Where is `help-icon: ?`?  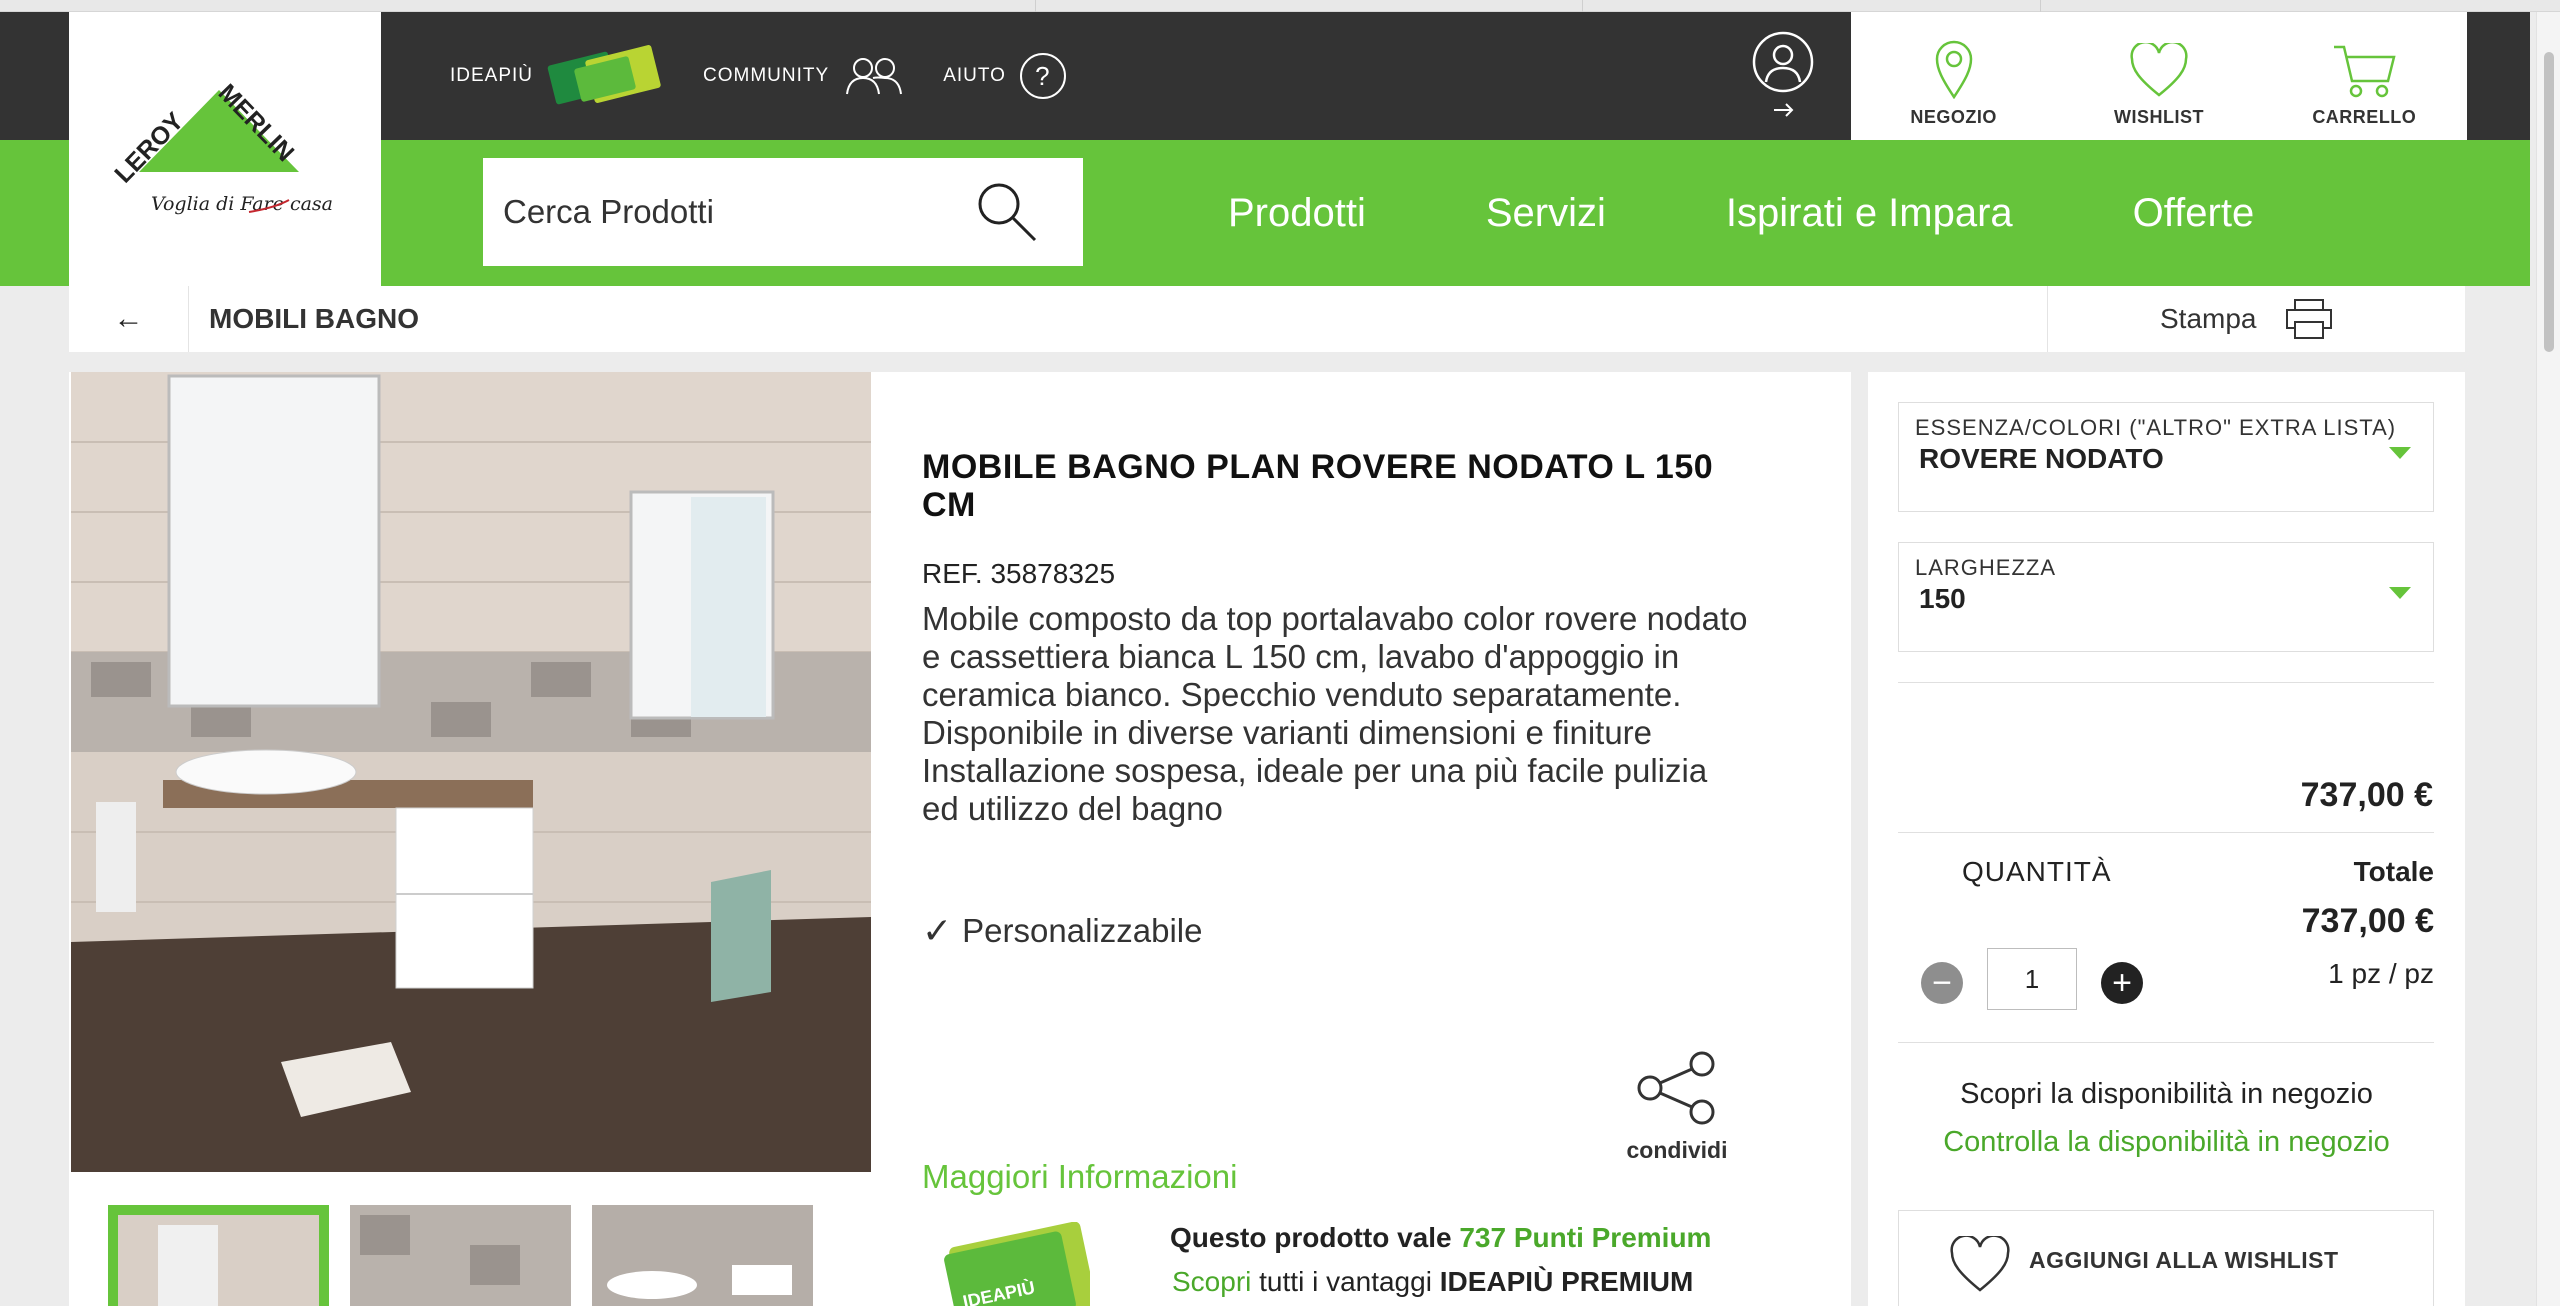 help-icon: ? is located at coordinates (1042, 76).